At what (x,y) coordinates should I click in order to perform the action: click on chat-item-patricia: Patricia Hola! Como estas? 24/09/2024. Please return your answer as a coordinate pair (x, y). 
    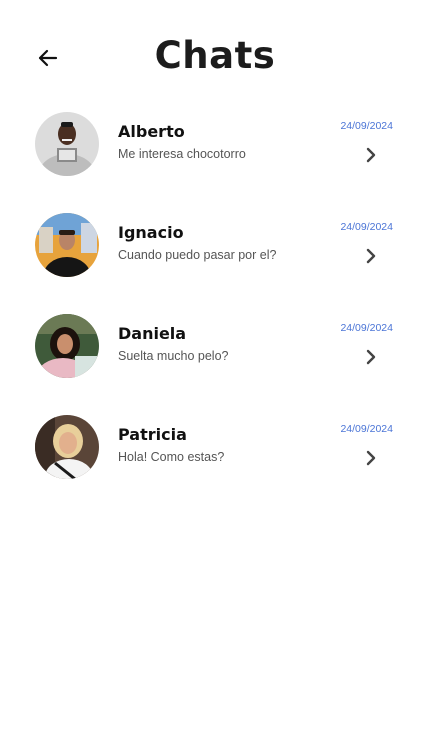
    Looking at the image, I should click on (211, 463).